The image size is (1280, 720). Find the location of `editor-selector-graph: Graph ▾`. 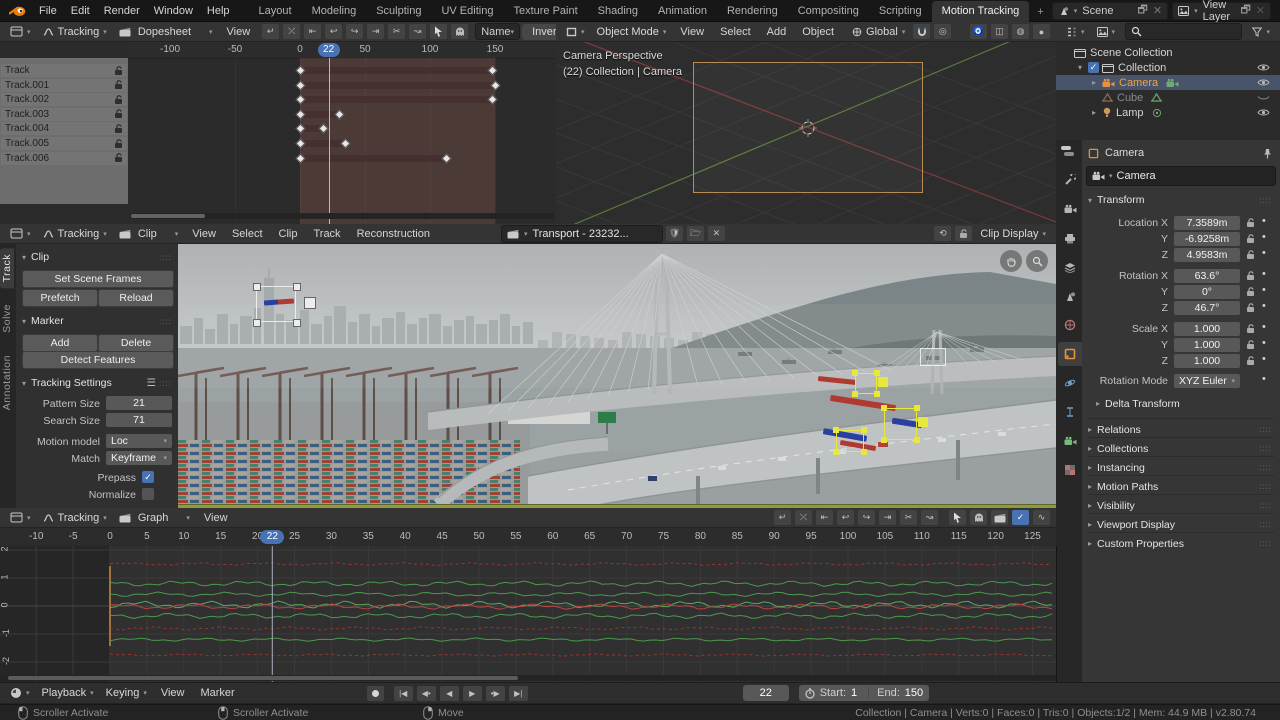

editor-selector-graph: Graph ▾ is located at coordinates (154, 517).